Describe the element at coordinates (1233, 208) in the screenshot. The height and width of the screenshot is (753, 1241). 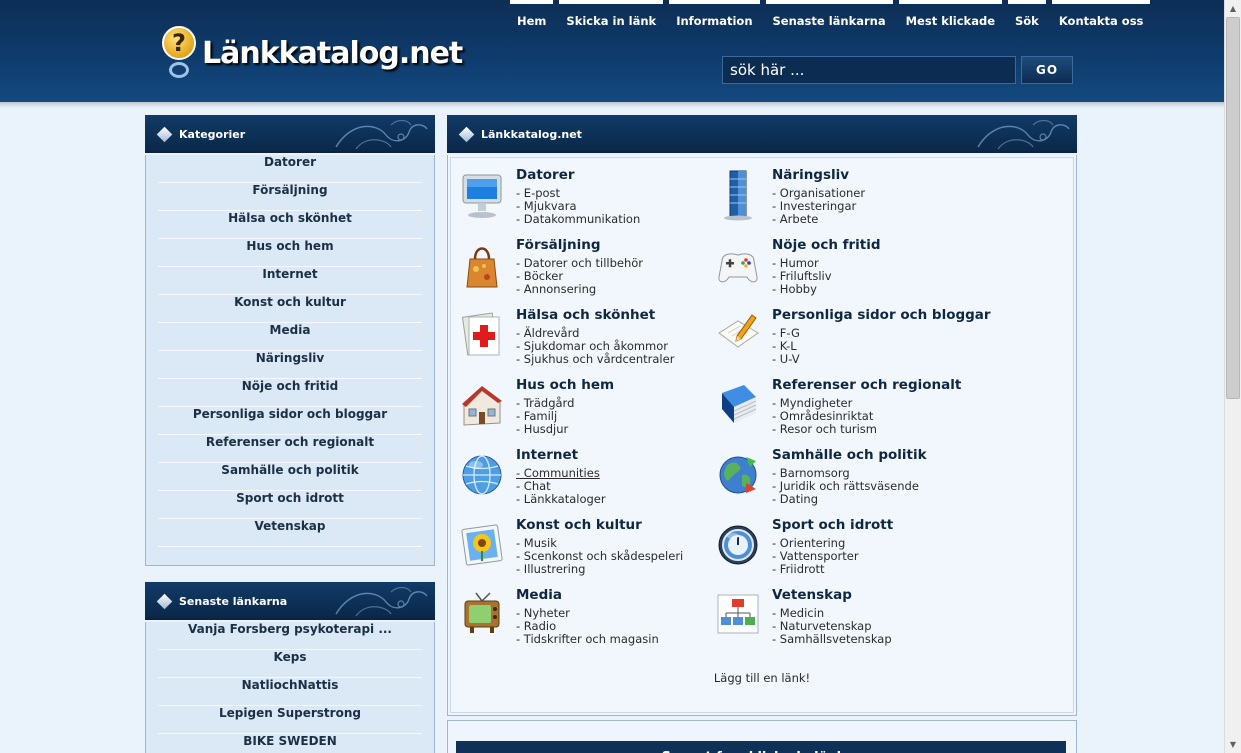
I see `scrollbar-thumb` at that location.